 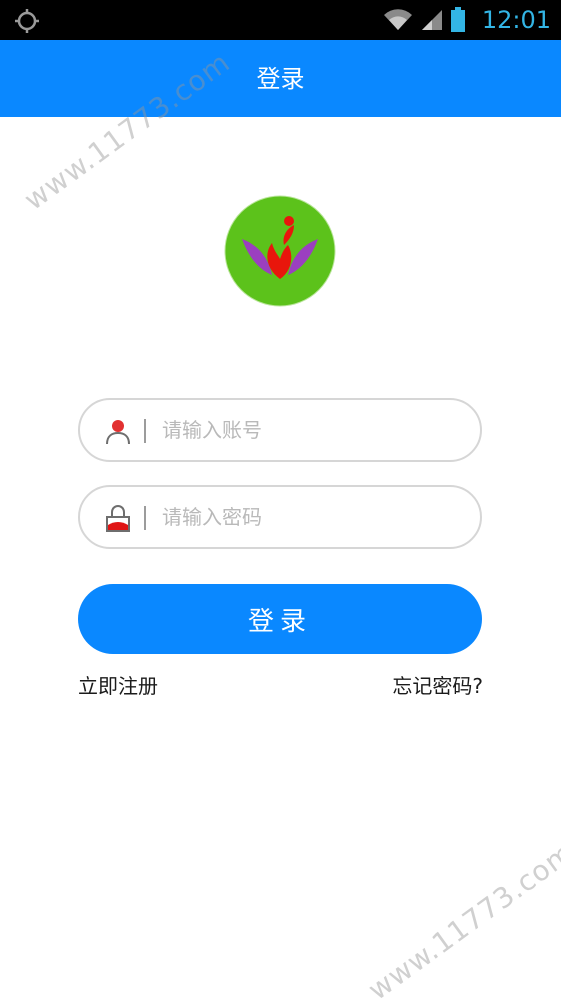 I want to click on status-bar: 12:01, so click(x=280, y=20).